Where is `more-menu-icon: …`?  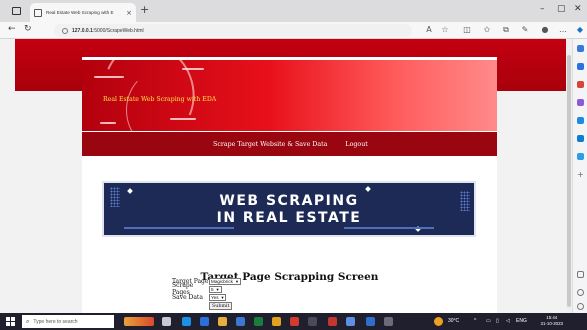
more-menu-icon: … is located at coordinates (563, 30).